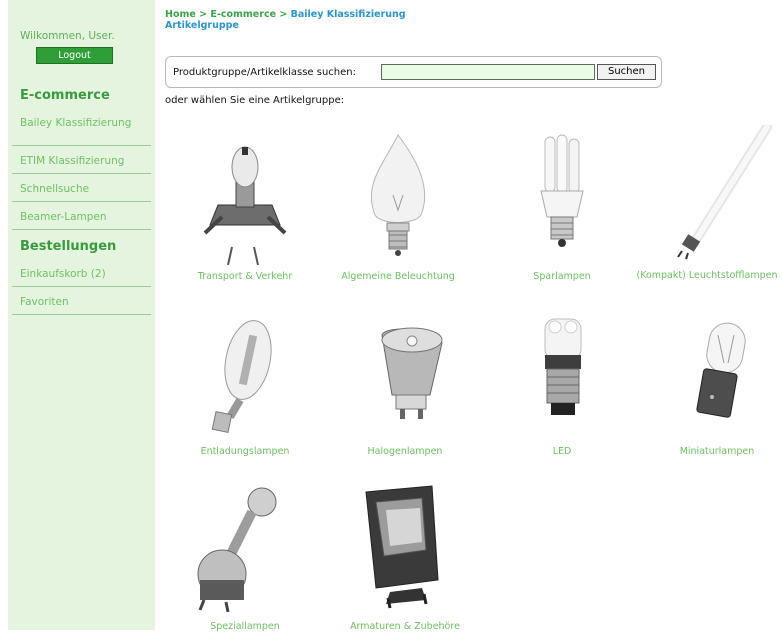  Describe the element at coordinates (65, 95) in the screenshot. I see `sidebar-section-ecommerce: E-commerce` at that location.